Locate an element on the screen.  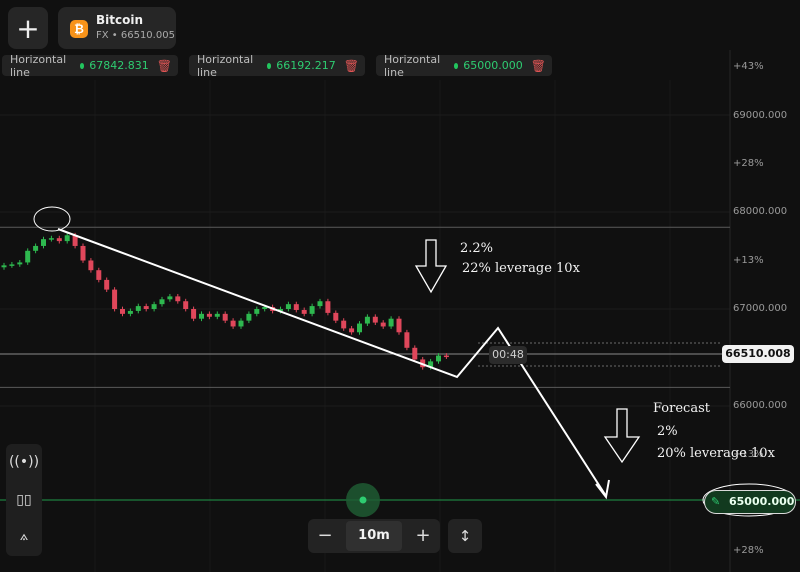
candle-timer: 00:48 is located at coordinates (508, 355).